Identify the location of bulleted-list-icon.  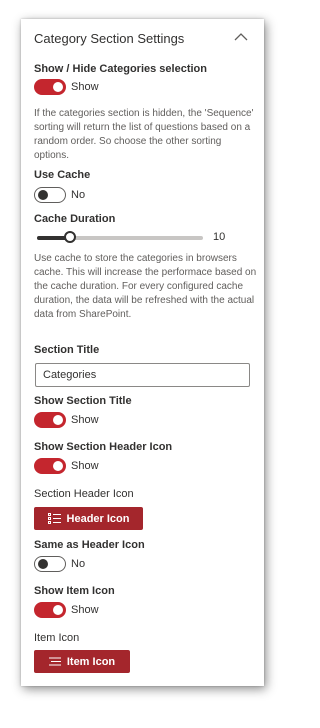
(54, 518).